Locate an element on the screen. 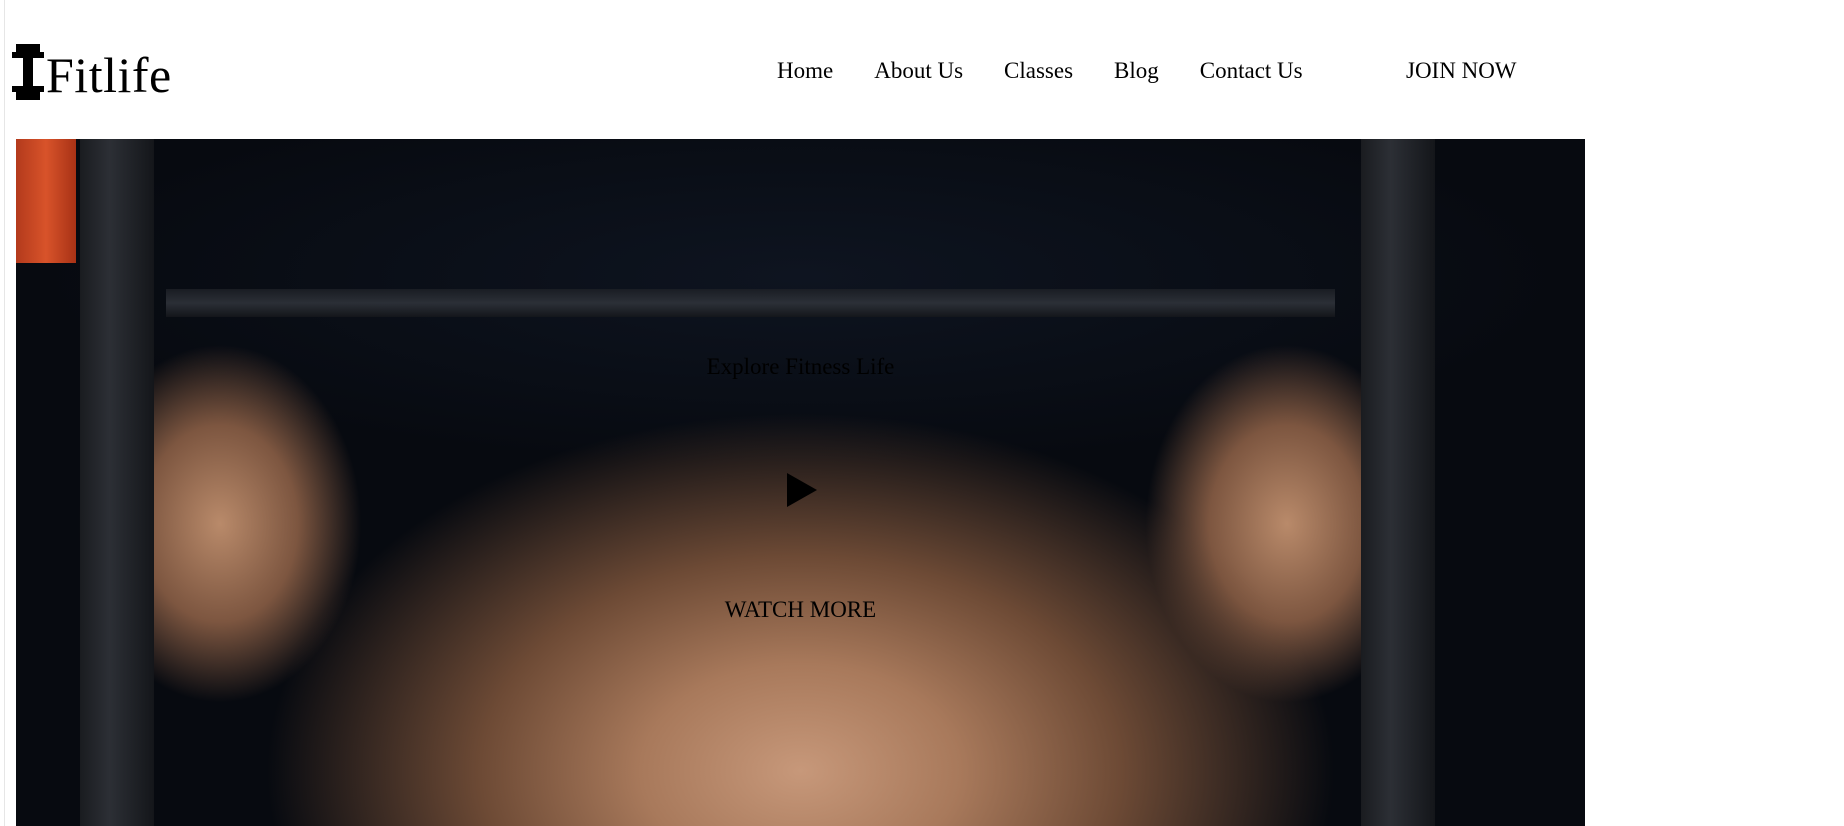 The width and height of the screenshot is (1844, 826). watch-more-link: WATCH MORE is located at coordinates (800, 609).